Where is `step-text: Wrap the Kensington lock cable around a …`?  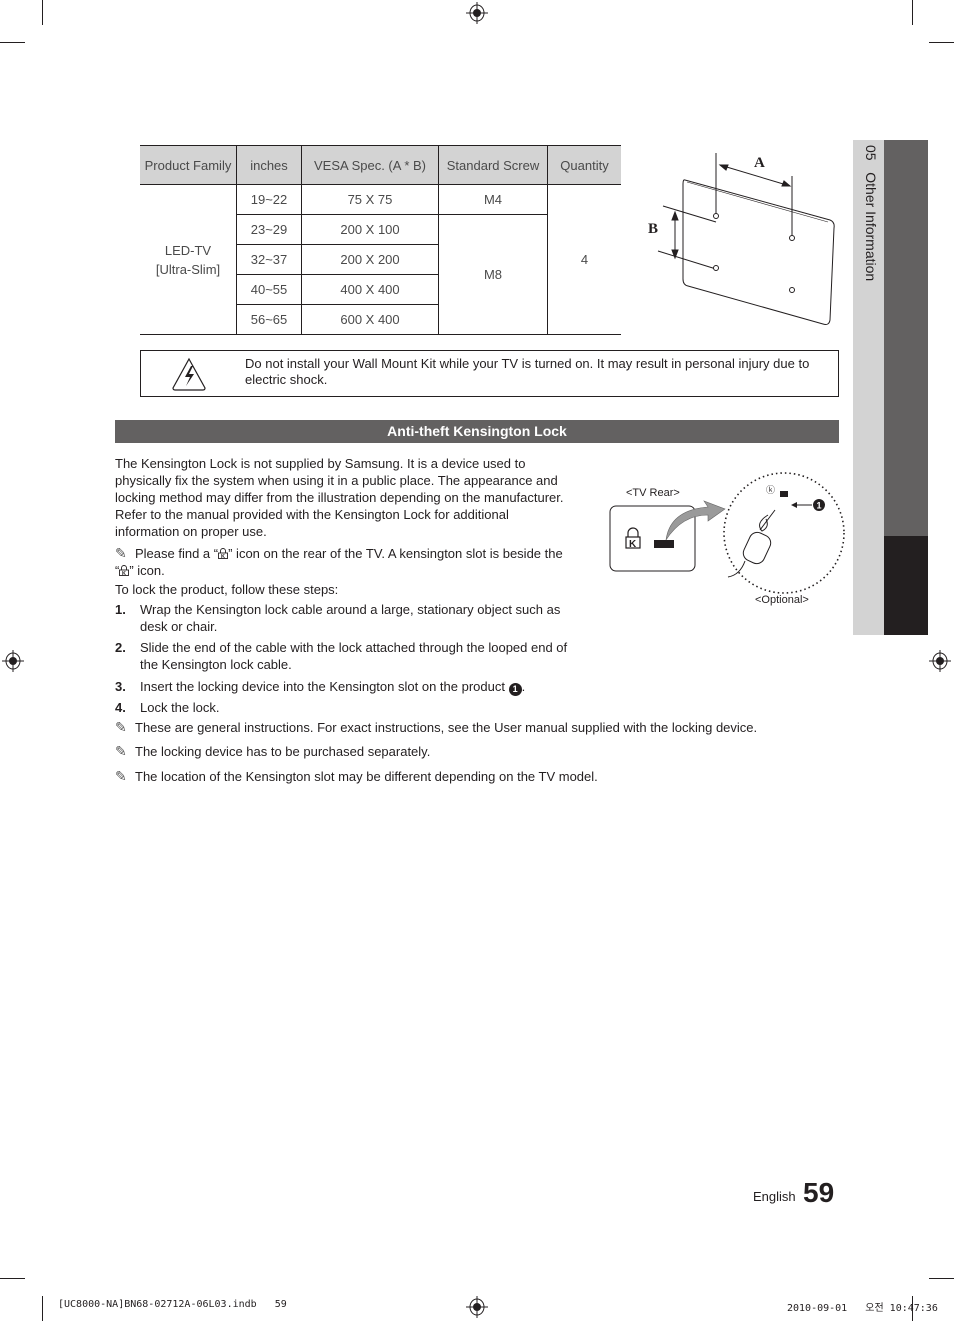
step-text: Wrap the Kensington lock cable around a … is located at coordinates (350, 618).